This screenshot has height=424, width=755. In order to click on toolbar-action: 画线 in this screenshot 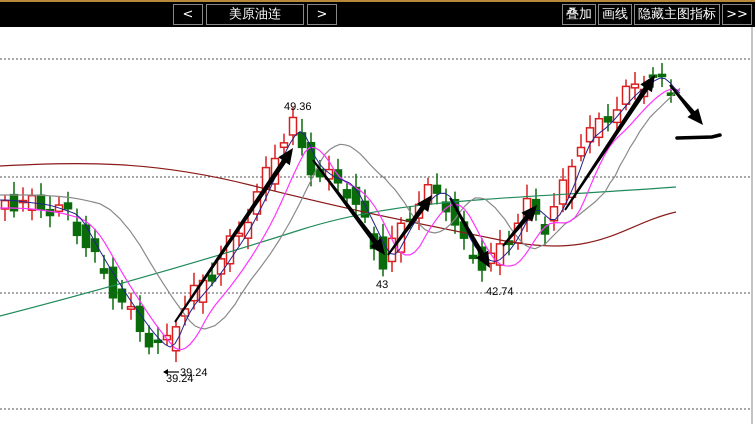, I will do `click(615, 14)`.